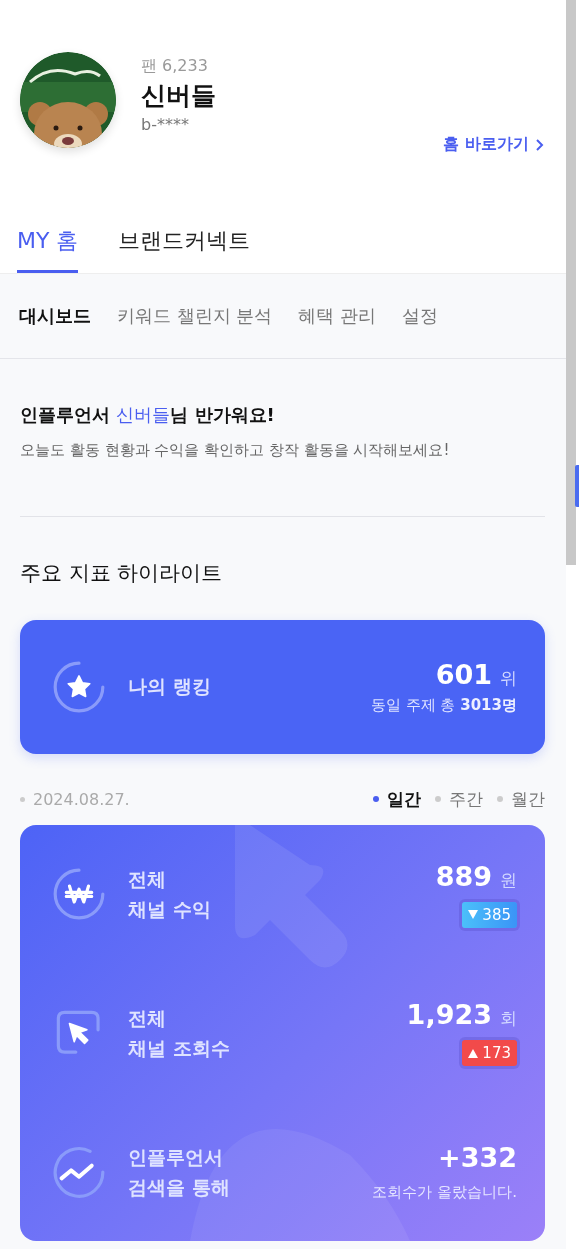 This screenshot has width=579, height=1249. What do you see at coordinates (521, 799) in the screenshot?
I see `period-tab: 월간` at bounding box center [521, 799].